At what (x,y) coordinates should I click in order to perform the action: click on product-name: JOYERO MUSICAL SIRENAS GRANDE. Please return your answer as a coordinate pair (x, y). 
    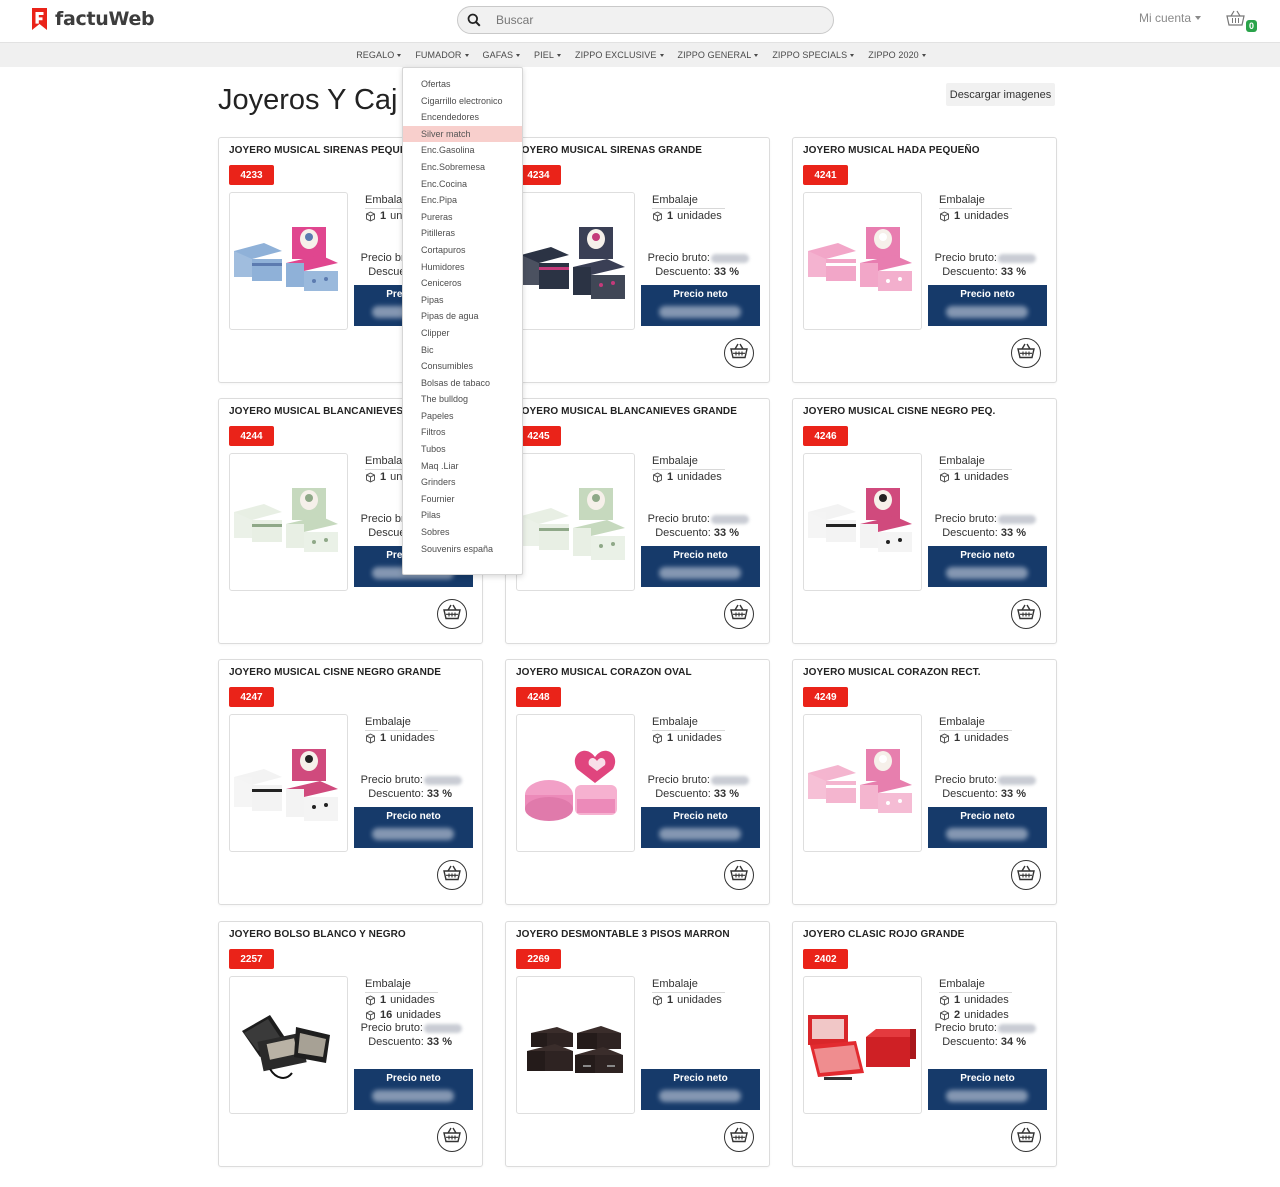
    Looking at the image, I should click on (609, 150).